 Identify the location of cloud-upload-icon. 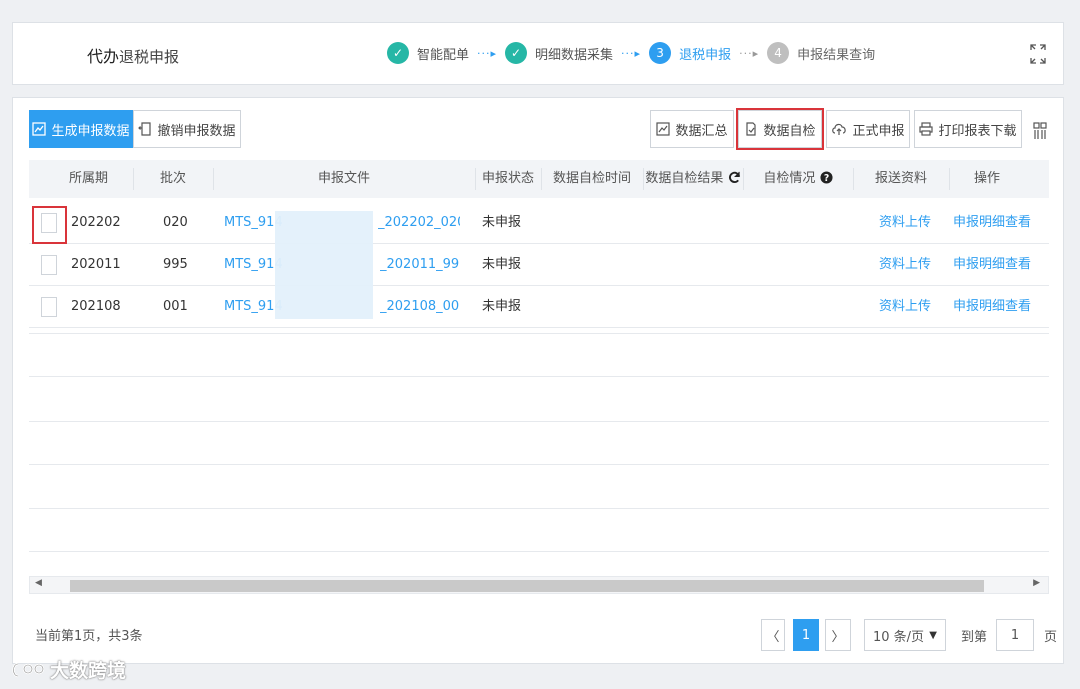
(839, 129).